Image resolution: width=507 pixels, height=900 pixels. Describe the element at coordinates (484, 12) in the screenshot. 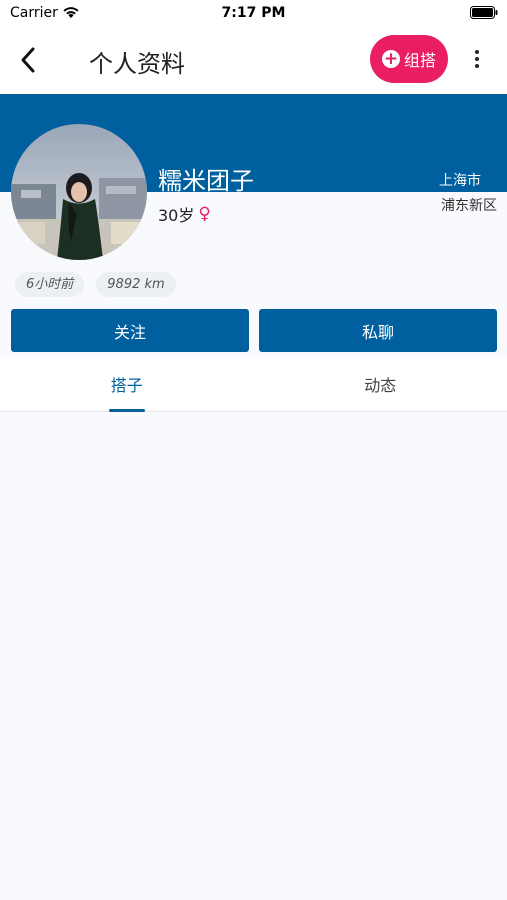

I see `battery-icon` at that location.